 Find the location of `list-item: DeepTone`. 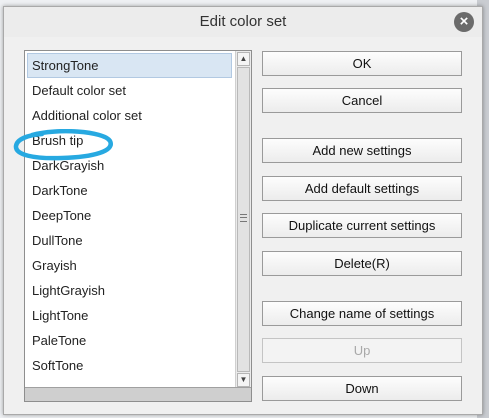

list-item: DeepTone is located at coordinates (129, 215).